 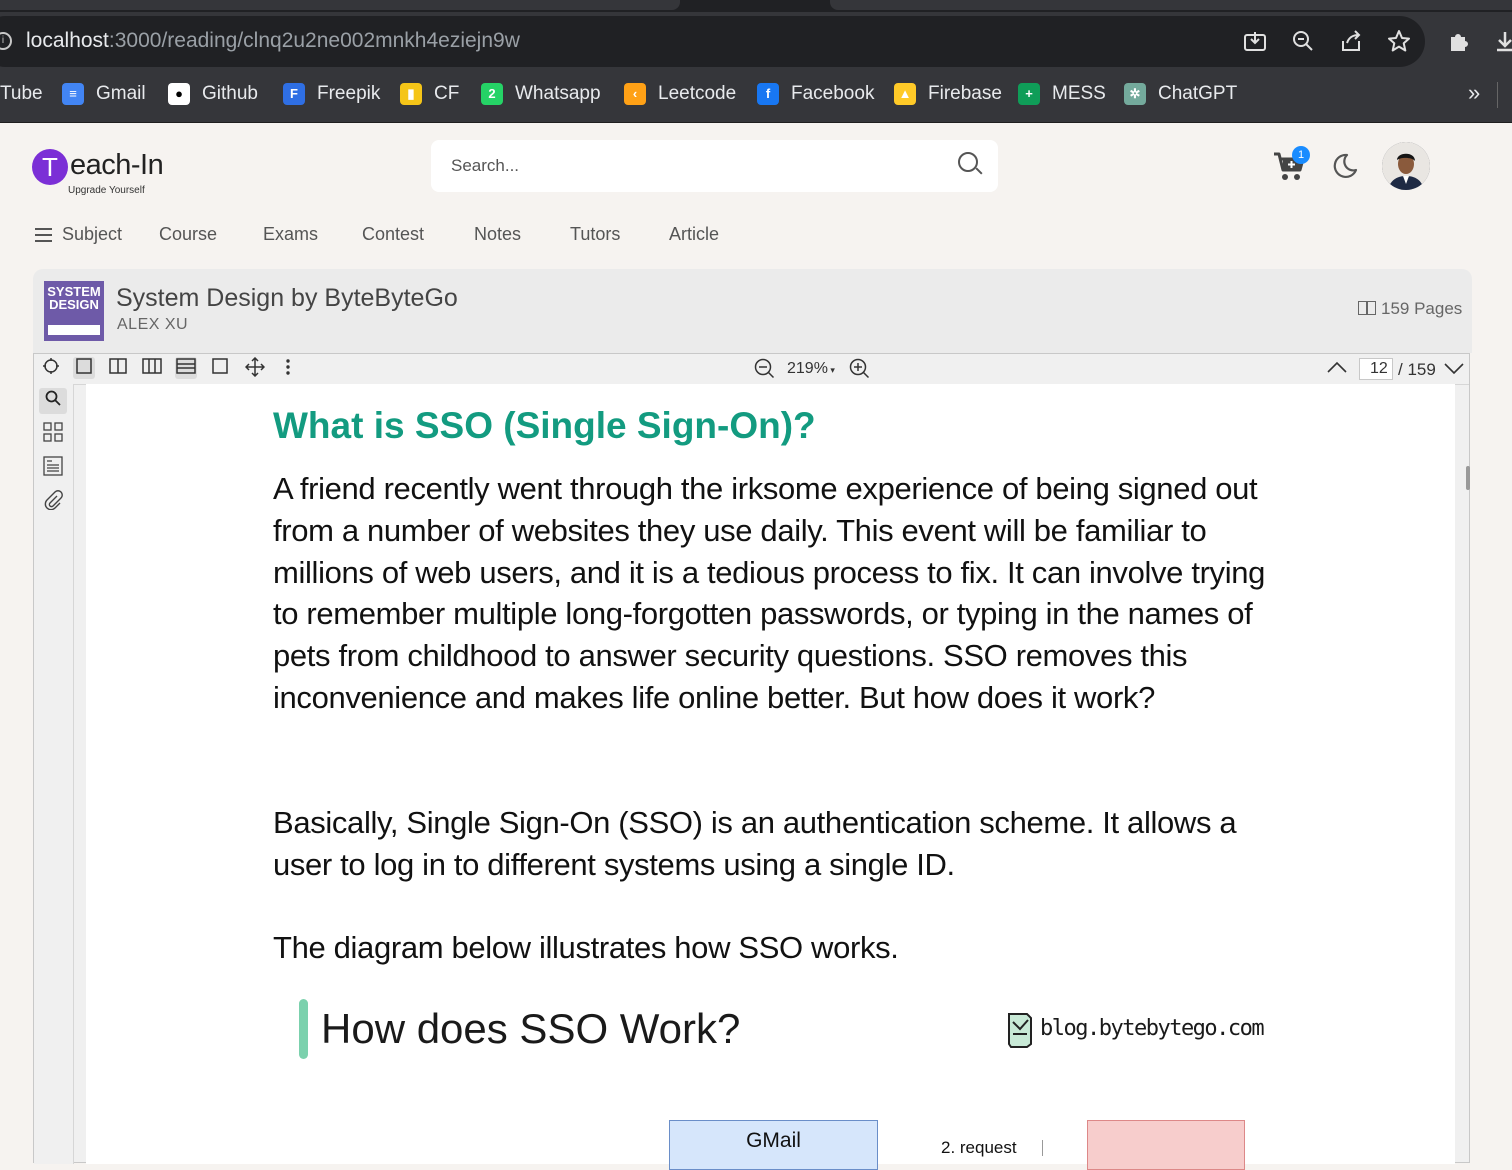 I want to click on nav-subject: Subject, so click(x=92, y=234).